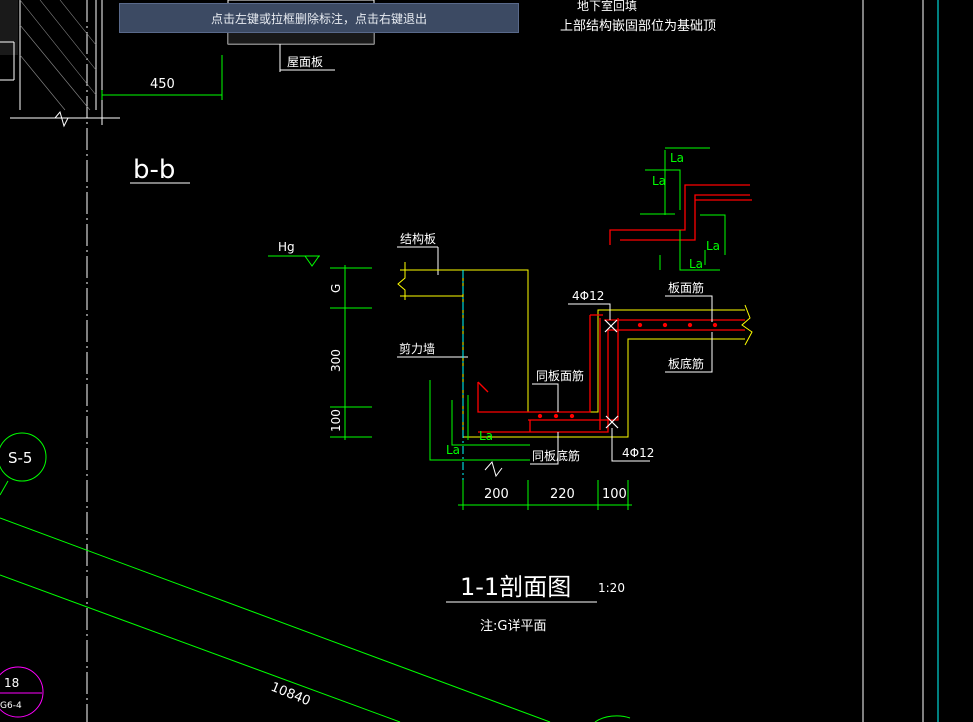  What do you see at coordinates (638, 453) in the screenshot?
I see `rebar-bottom-label: 4Φ12` at bounding box center [638, 453].